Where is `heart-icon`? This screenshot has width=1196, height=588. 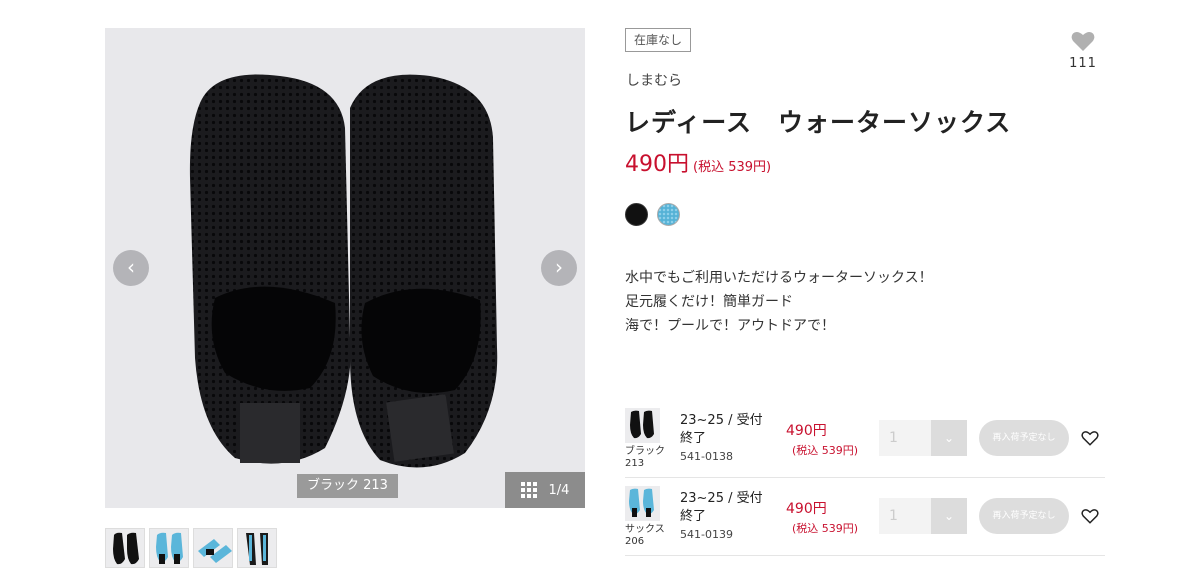
heart-icon is located at coordinates (1083, 41).